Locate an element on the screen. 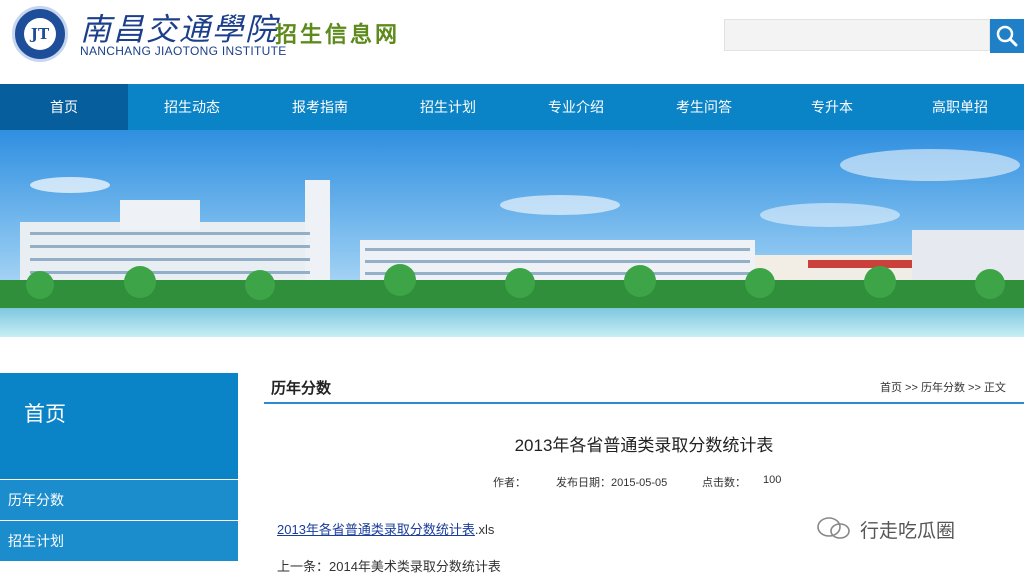 The height and width of the screenshot is (576, 1024). article-title: 2013年各省普通类录取分数统计表 is located at coordinates (644, 445).